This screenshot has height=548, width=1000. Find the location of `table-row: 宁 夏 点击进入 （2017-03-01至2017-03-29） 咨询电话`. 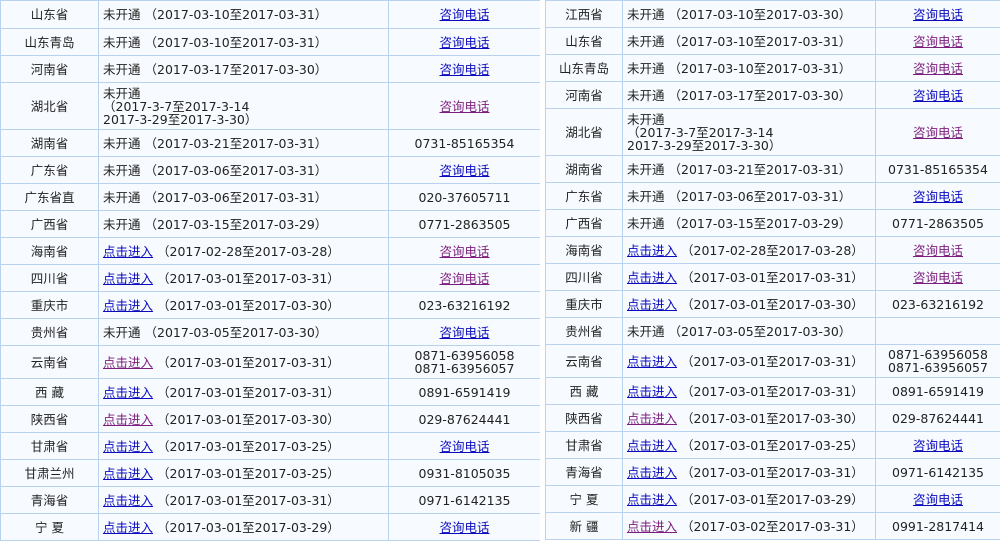

table-row: 宁 夏 点击进入 （2017-03-01至2017-03-29） 咨询电话 is located at coordinates (270, 527).